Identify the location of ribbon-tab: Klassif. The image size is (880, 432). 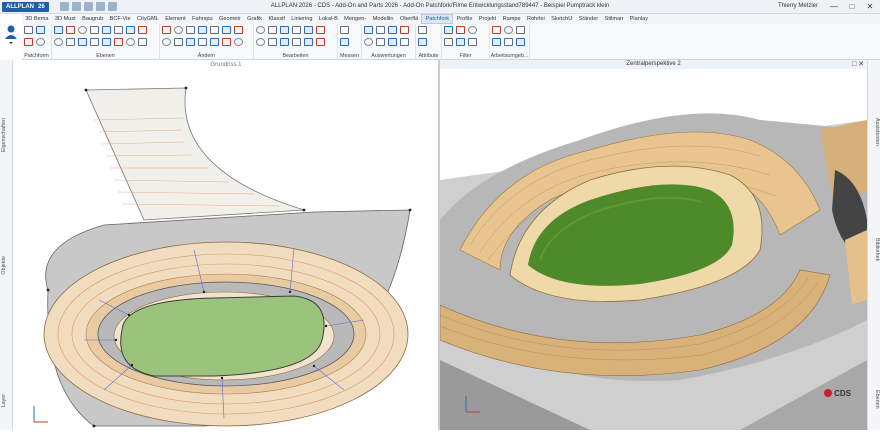
(276, 19).